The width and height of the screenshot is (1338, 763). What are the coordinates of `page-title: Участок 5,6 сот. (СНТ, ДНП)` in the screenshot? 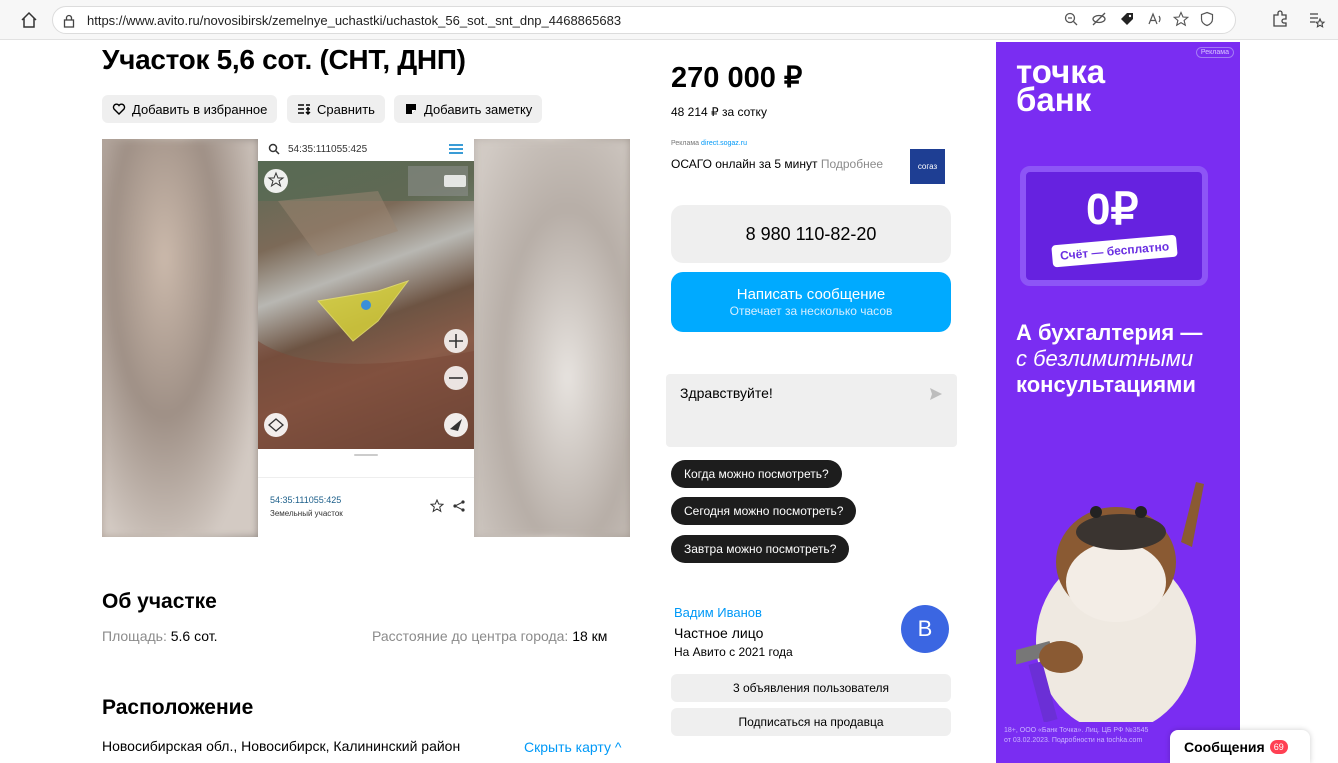 It's located at (284, 59).